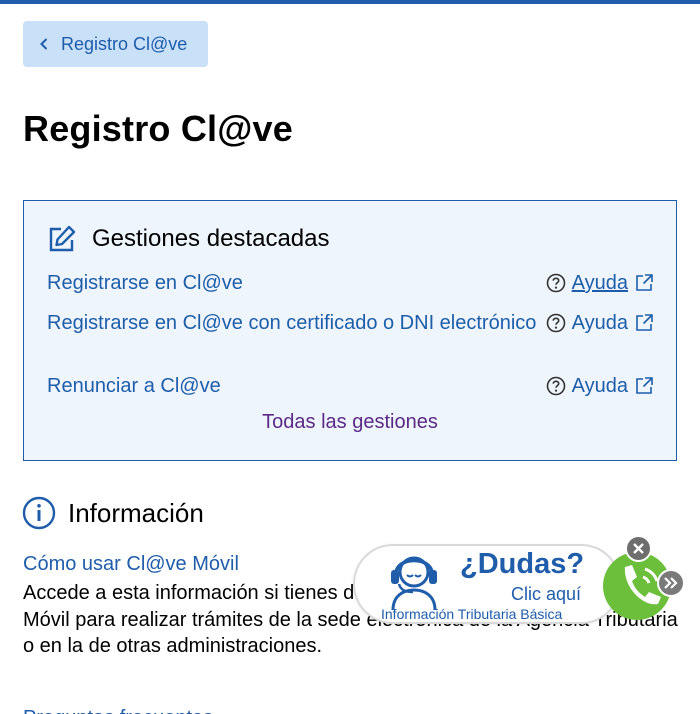 The height and width of the screenshot is (714, 700). What do you see at coordinates (44, 44) in the screenshot?
I see `chevron-left-icon` at bounding box center [44, 44].